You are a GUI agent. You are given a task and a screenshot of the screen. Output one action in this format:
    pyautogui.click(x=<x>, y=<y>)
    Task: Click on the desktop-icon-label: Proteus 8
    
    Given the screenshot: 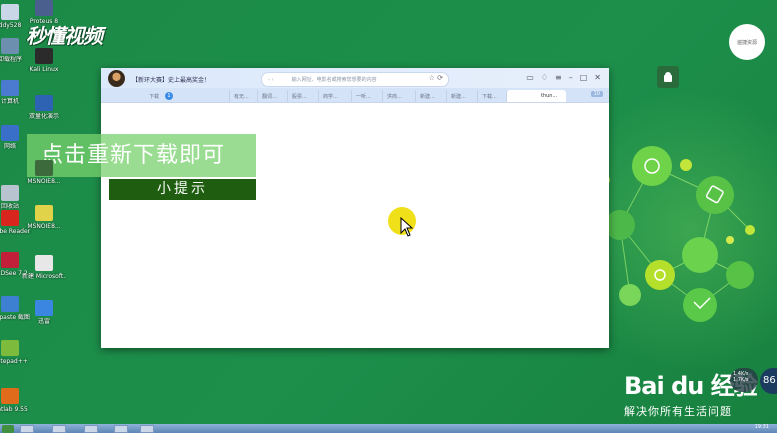 What is the action you would take?
    pyautogui.click(x=44, y=21)
    